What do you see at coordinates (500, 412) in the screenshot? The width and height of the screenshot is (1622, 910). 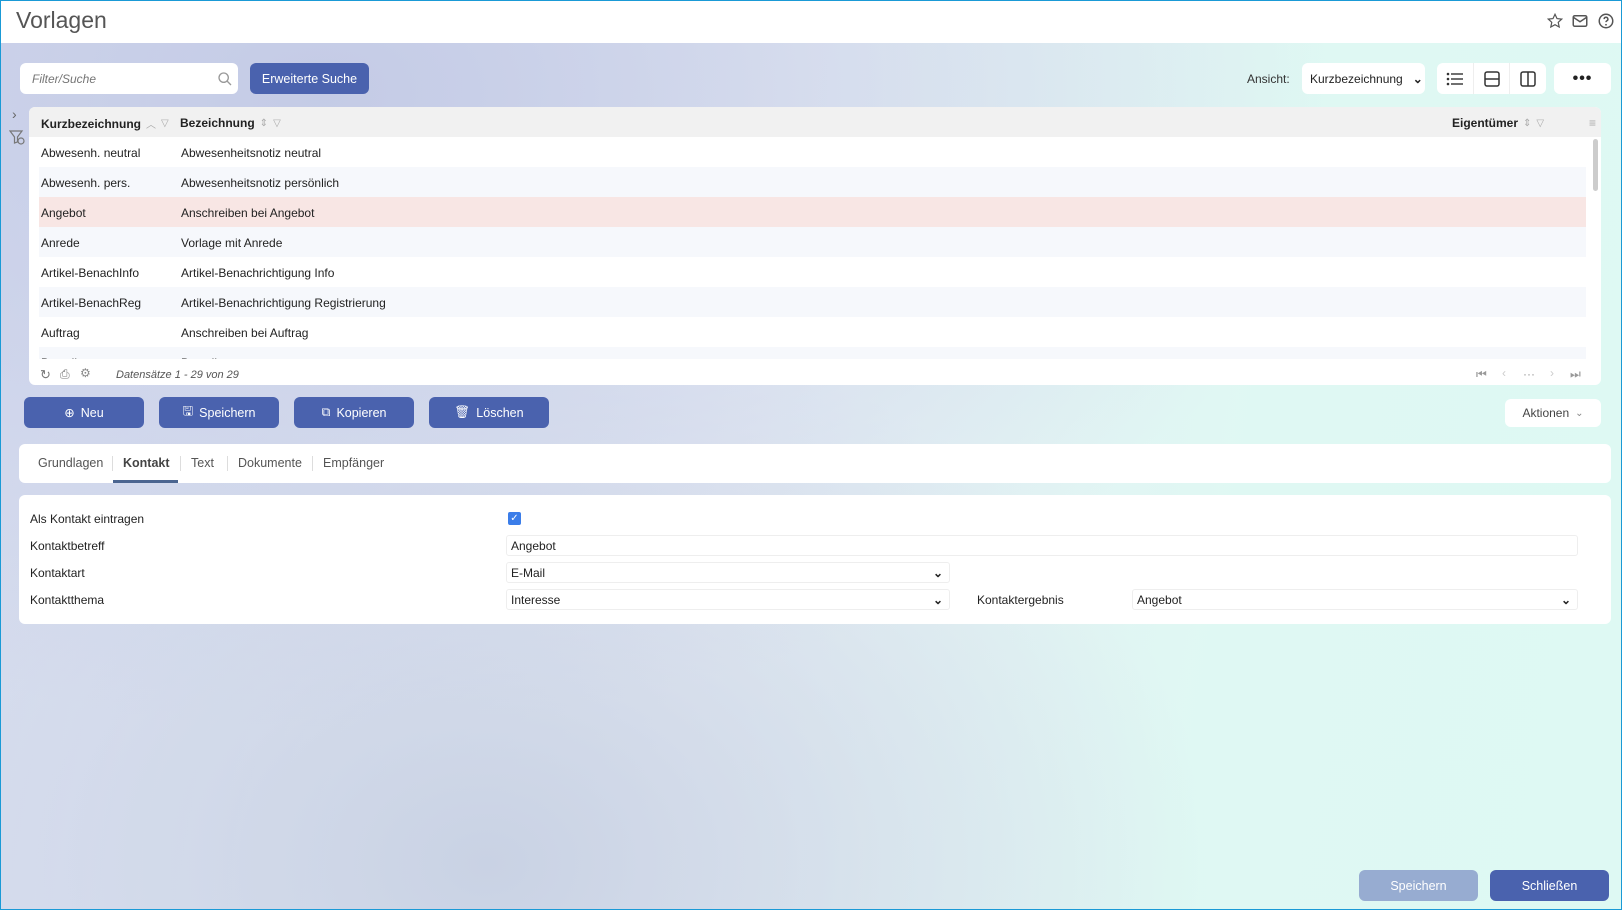 I see `button-label: Löschen` at bounding box center [500, 412].